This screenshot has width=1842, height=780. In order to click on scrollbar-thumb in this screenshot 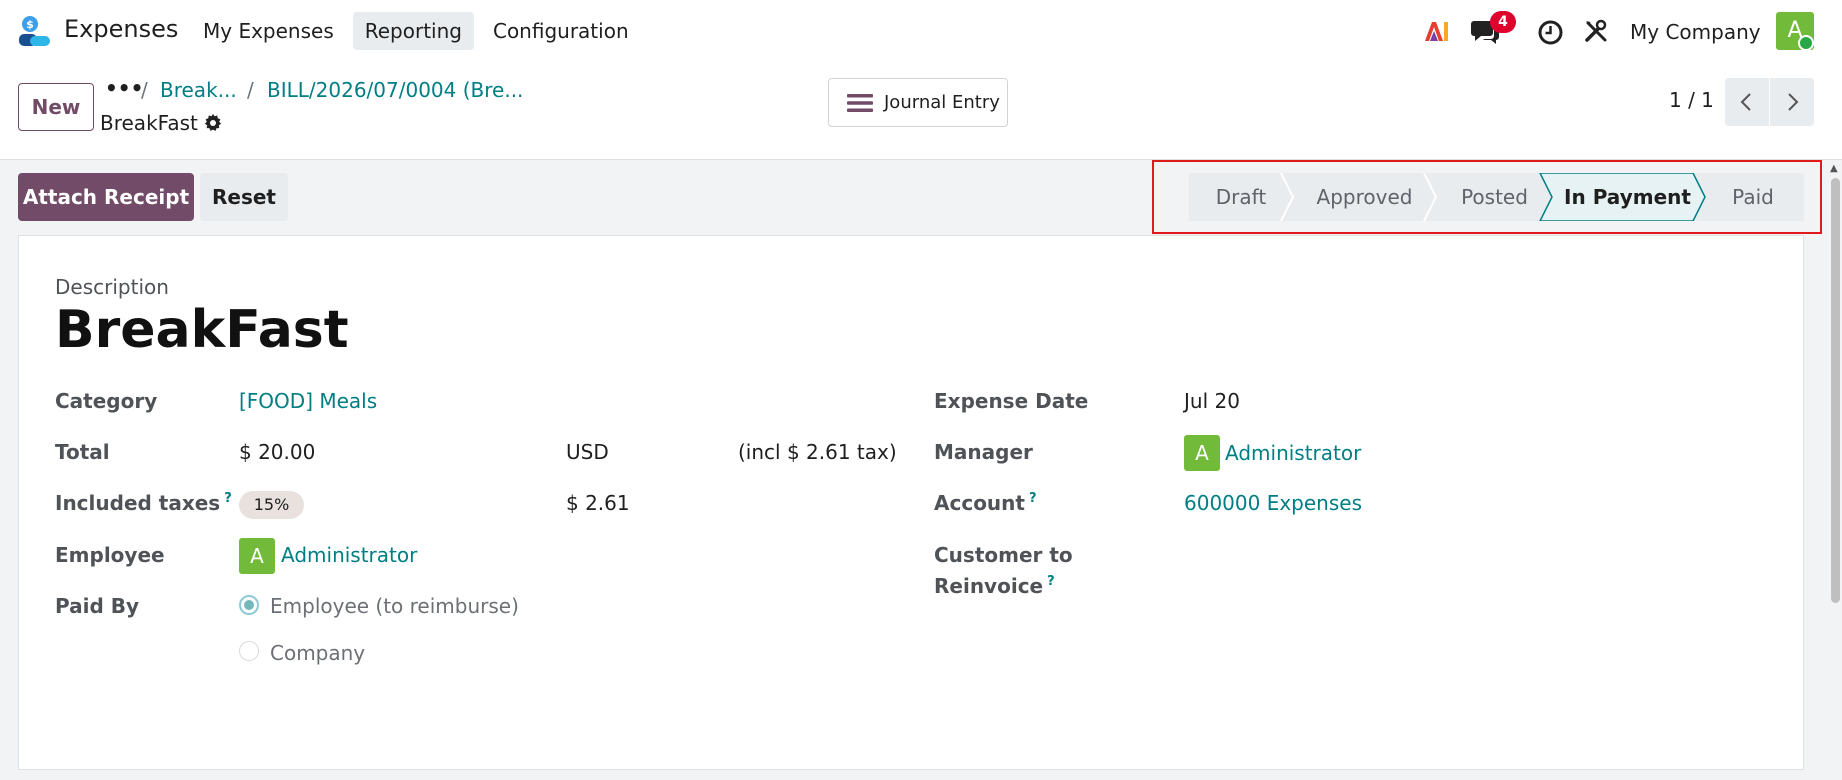, I will do `click(1835, 390)`.